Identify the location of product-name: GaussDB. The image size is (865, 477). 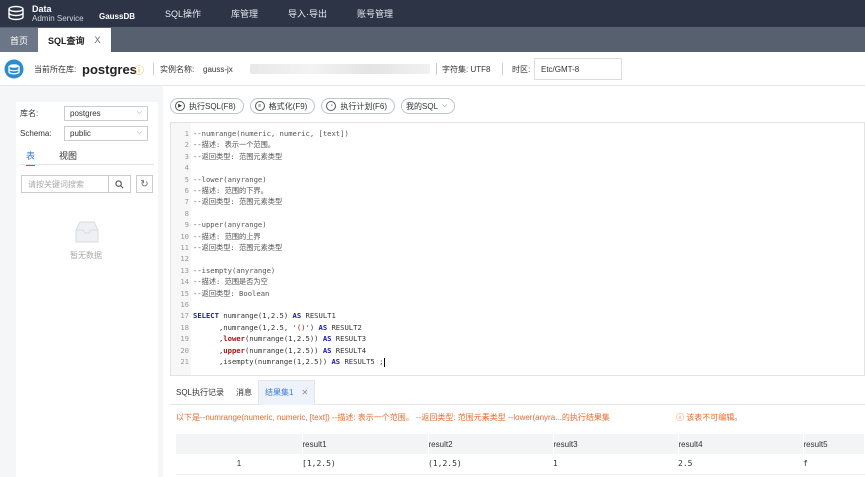
(117, 16).